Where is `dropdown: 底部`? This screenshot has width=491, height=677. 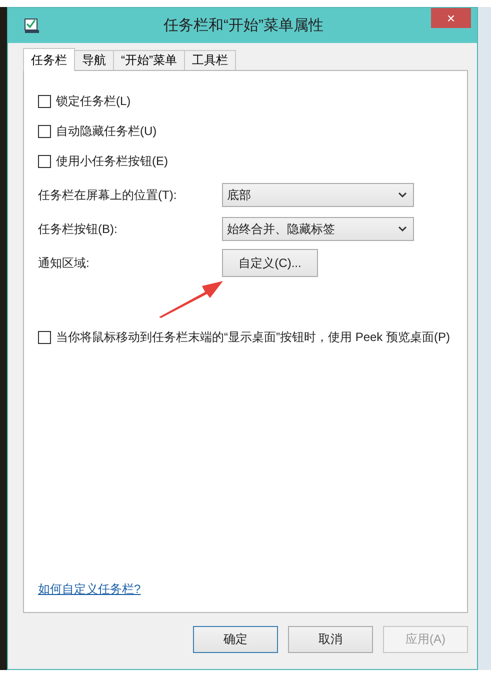
dropdown: 底部 is located at coordinates (318, 195).